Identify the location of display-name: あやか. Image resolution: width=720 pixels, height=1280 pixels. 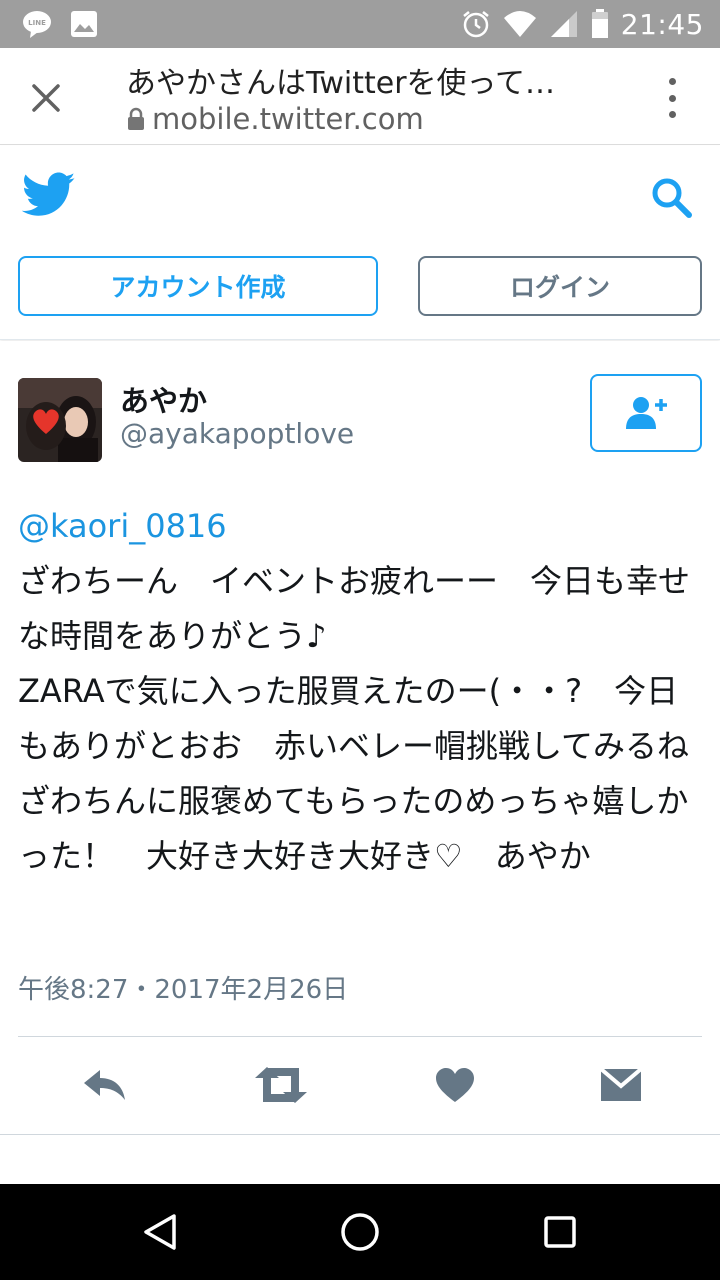
(163, 399).